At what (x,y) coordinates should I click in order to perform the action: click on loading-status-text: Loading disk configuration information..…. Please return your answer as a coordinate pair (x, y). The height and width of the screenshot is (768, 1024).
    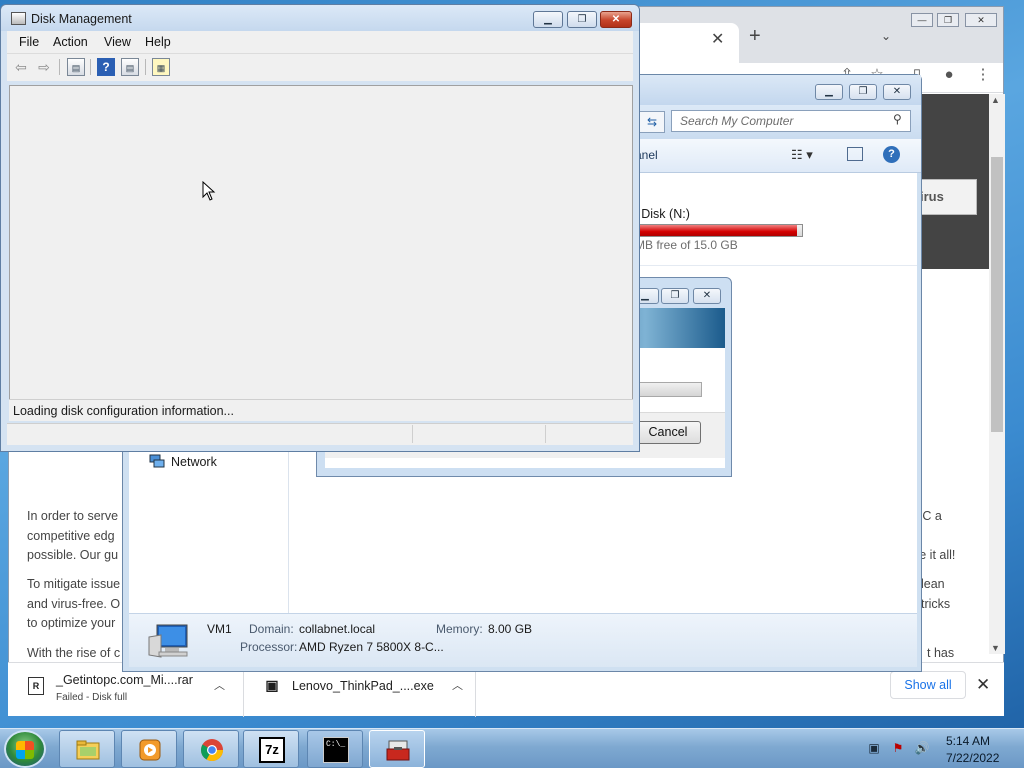
    Looking at the image, I should click on (321, 410).